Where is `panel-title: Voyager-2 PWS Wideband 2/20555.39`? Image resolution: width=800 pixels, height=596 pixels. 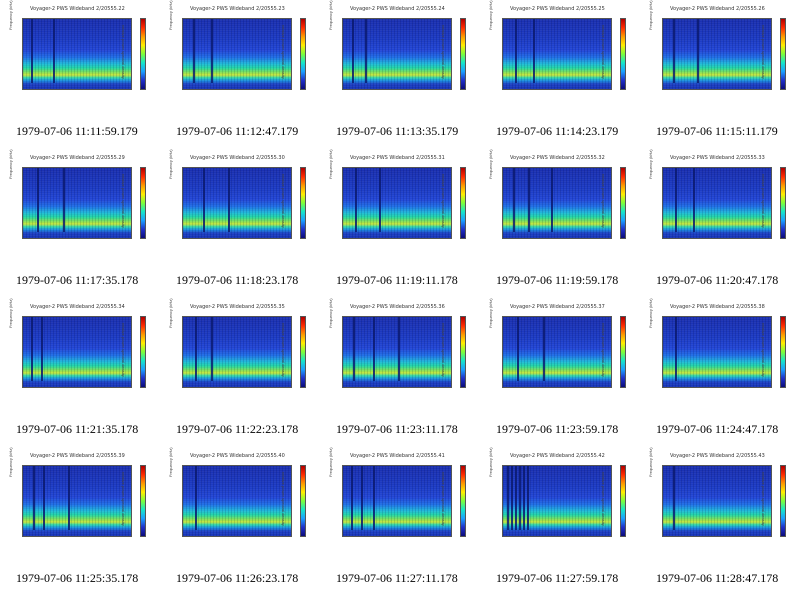
panel-title: Voyager-2 PWS Wideband 2/20555.39 is located at coordinates (77, 456).